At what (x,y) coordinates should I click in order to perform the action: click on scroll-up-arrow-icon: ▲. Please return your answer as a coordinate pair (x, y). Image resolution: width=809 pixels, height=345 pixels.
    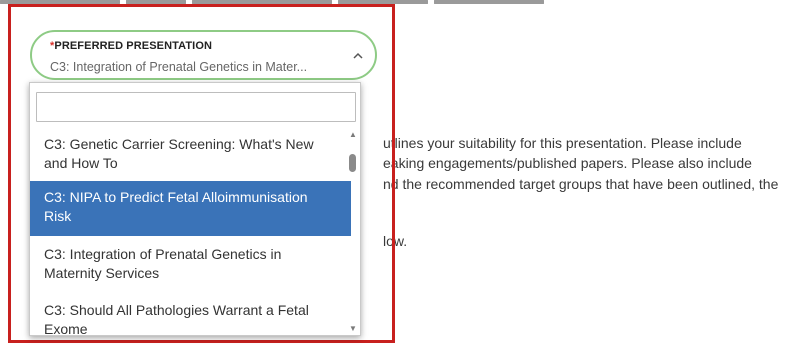
    Looking at the image, I should click on (353, 134).